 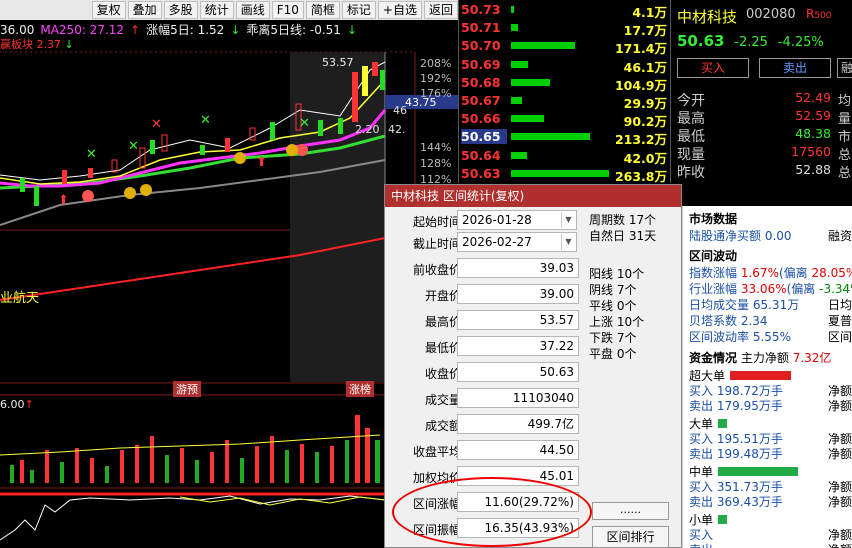 What do you see at coordinates (436, 530) in the screenshot?
I see `stat-label: 区间振幅` at bounding box center [436, 530].